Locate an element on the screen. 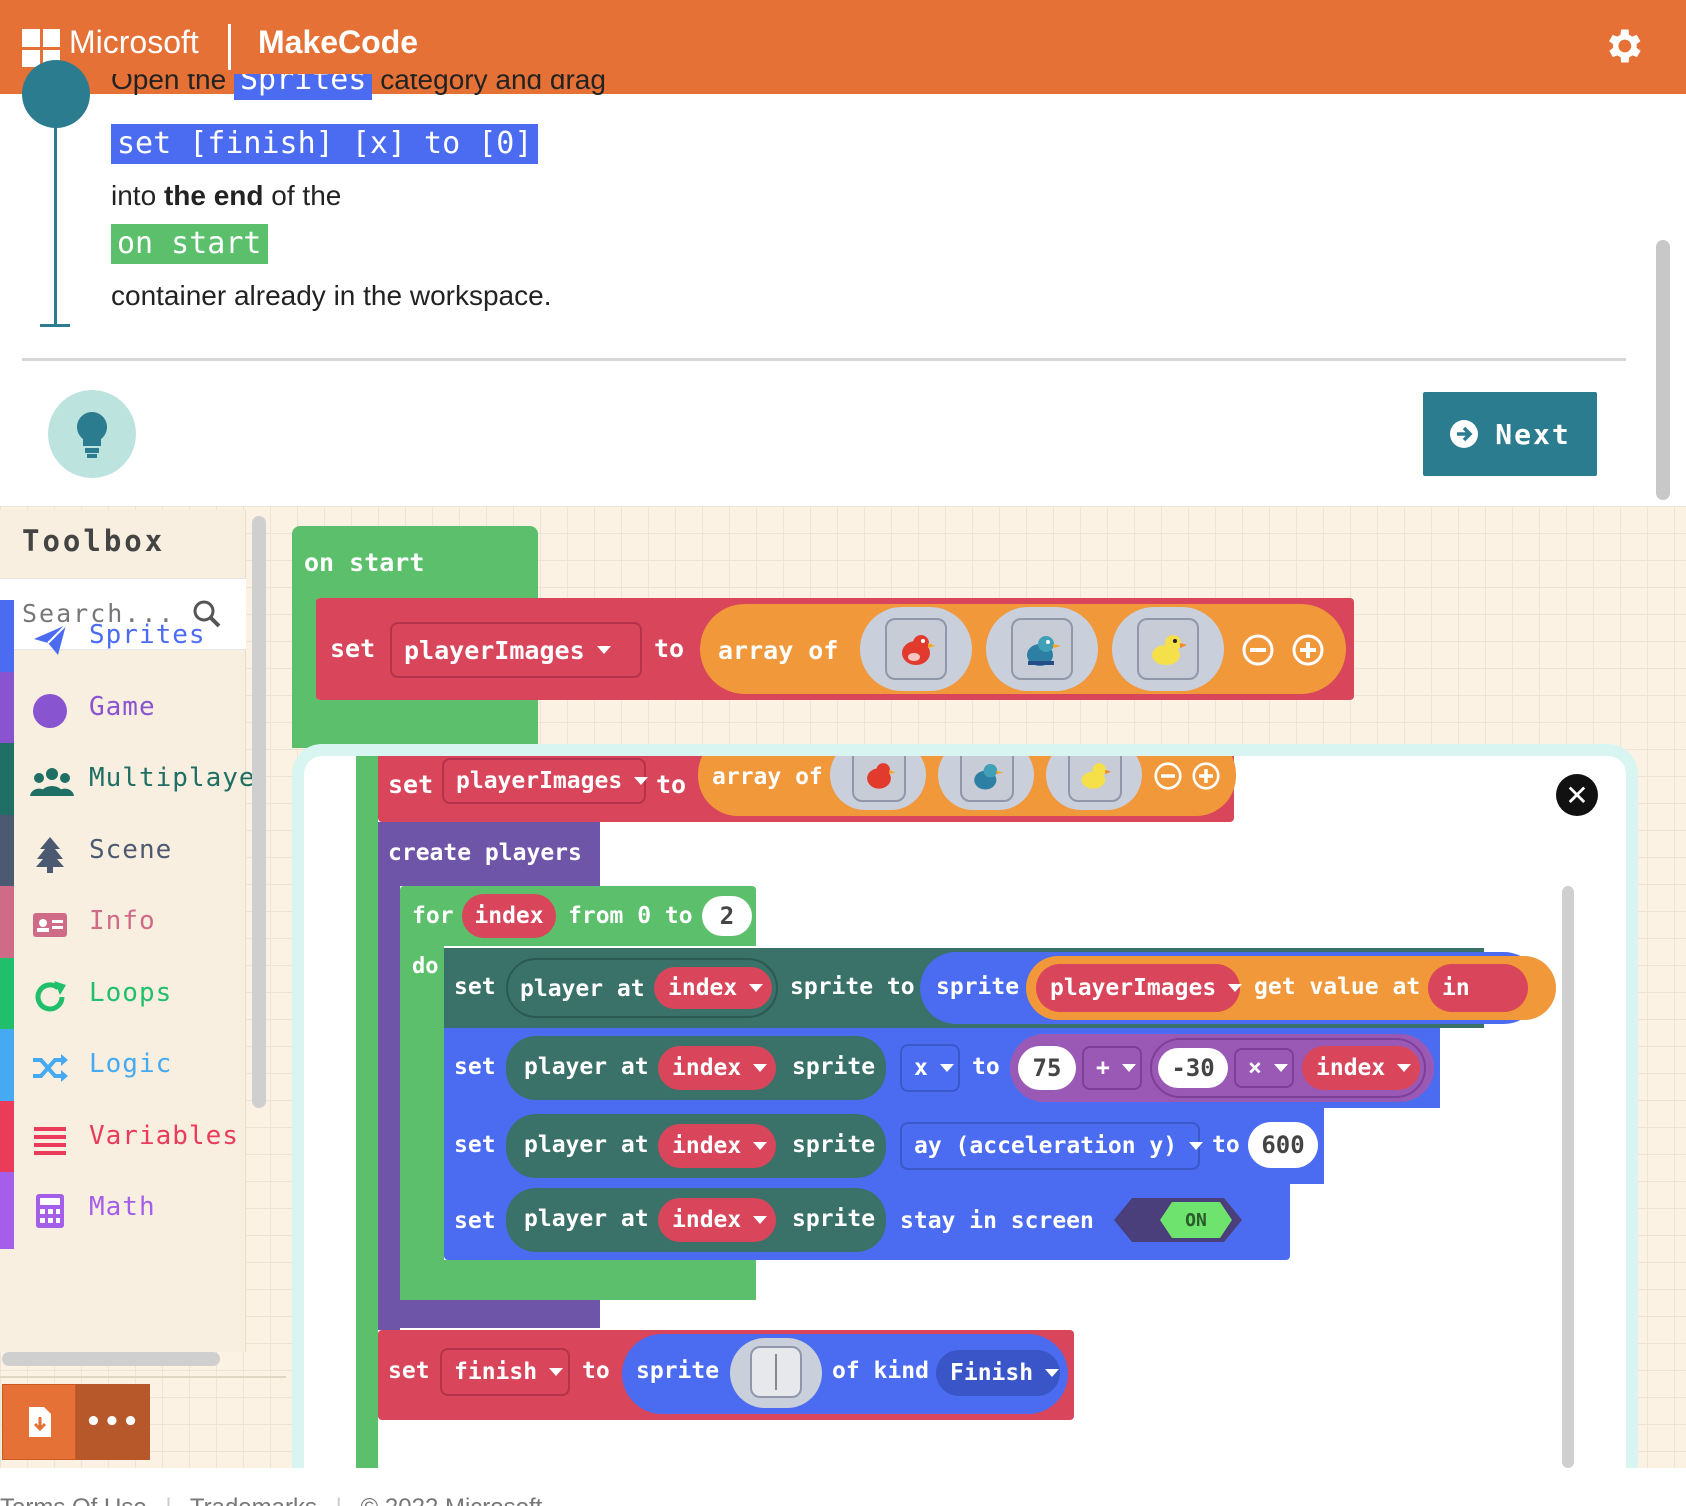 The image size is (1686, 1506). property-dropdown: ay (acceleration y) is located at coordinates (1052, 1146).